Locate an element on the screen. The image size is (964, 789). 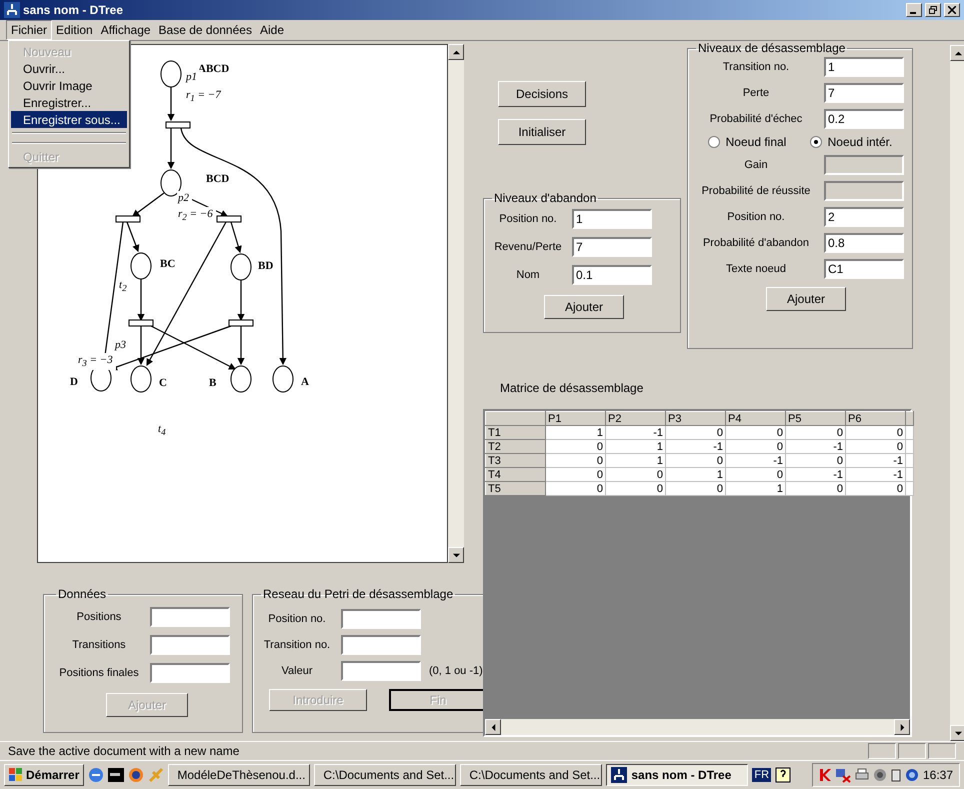
language-indicator: FR is located at coordinates (762, 775).